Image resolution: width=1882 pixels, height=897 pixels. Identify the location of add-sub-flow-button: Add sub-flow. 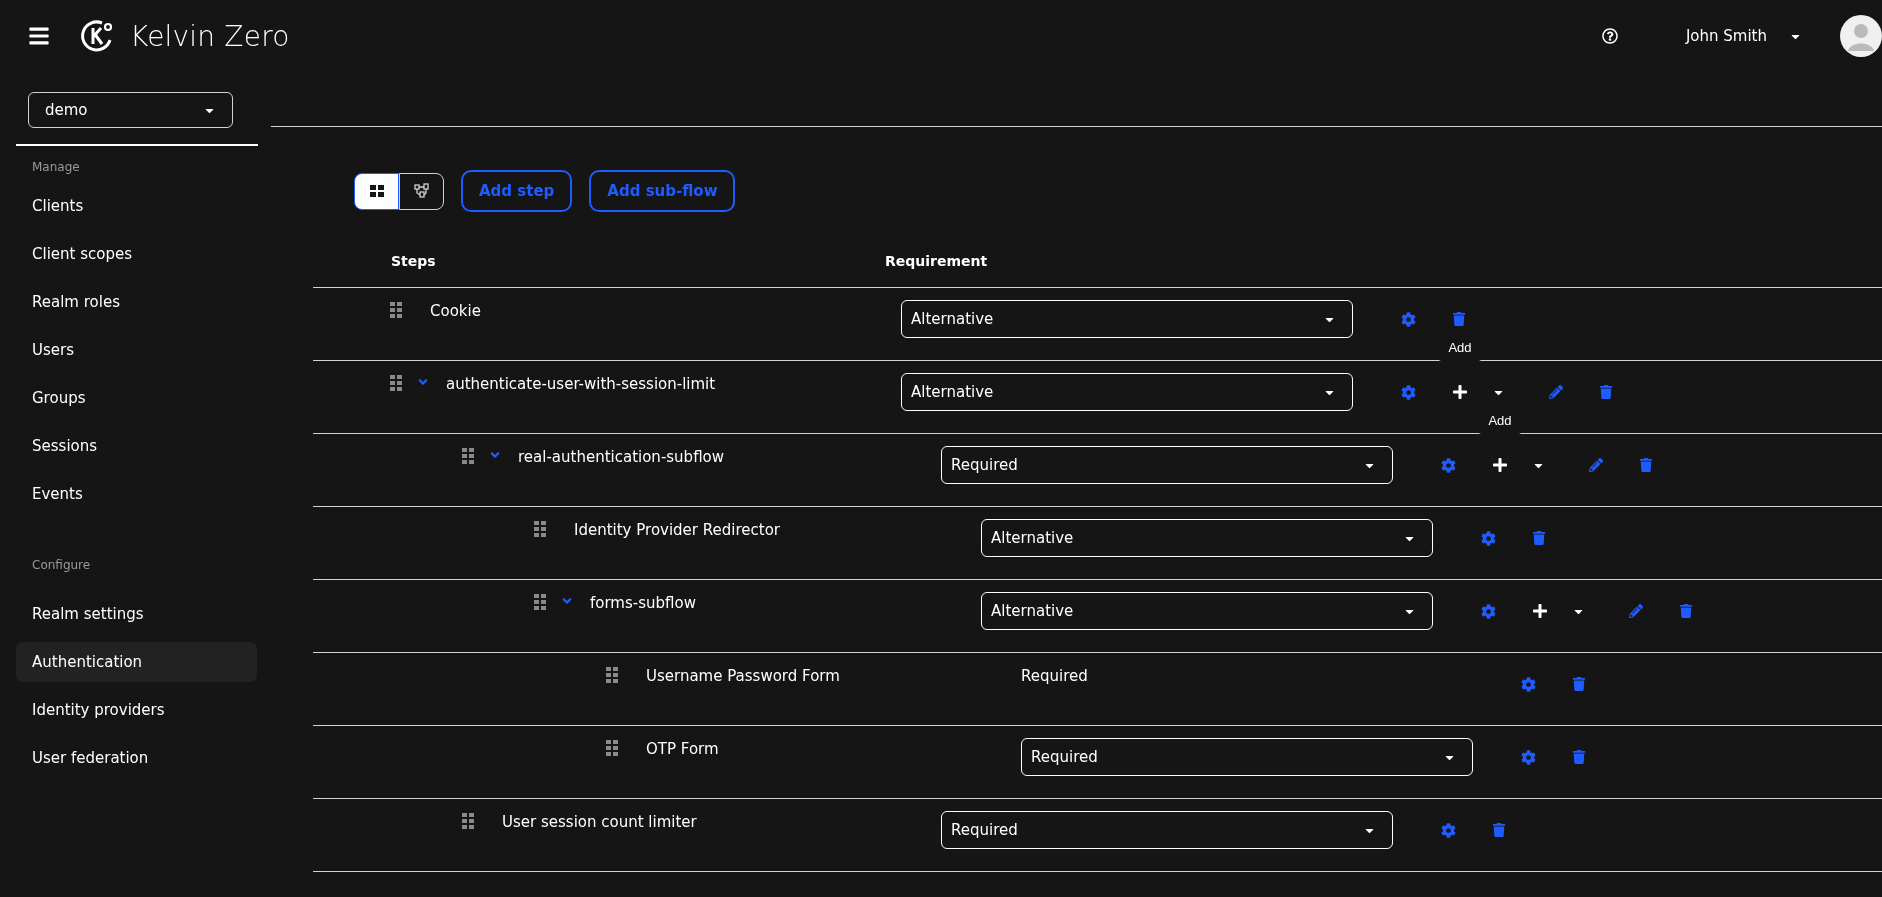
(662, 191).